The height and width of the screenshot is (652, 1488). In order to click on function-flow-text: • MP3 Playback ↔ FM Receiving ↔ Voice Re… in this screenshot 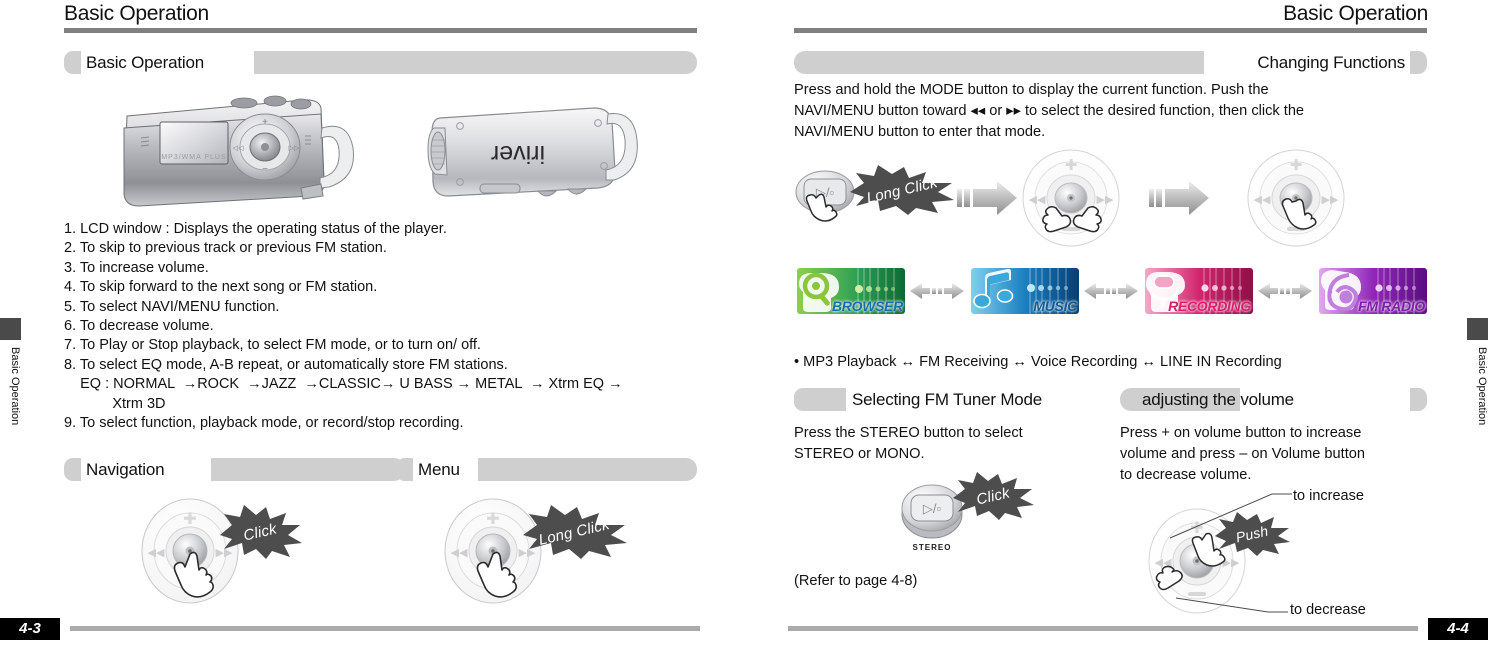, I will do `click(1038, 362)`.